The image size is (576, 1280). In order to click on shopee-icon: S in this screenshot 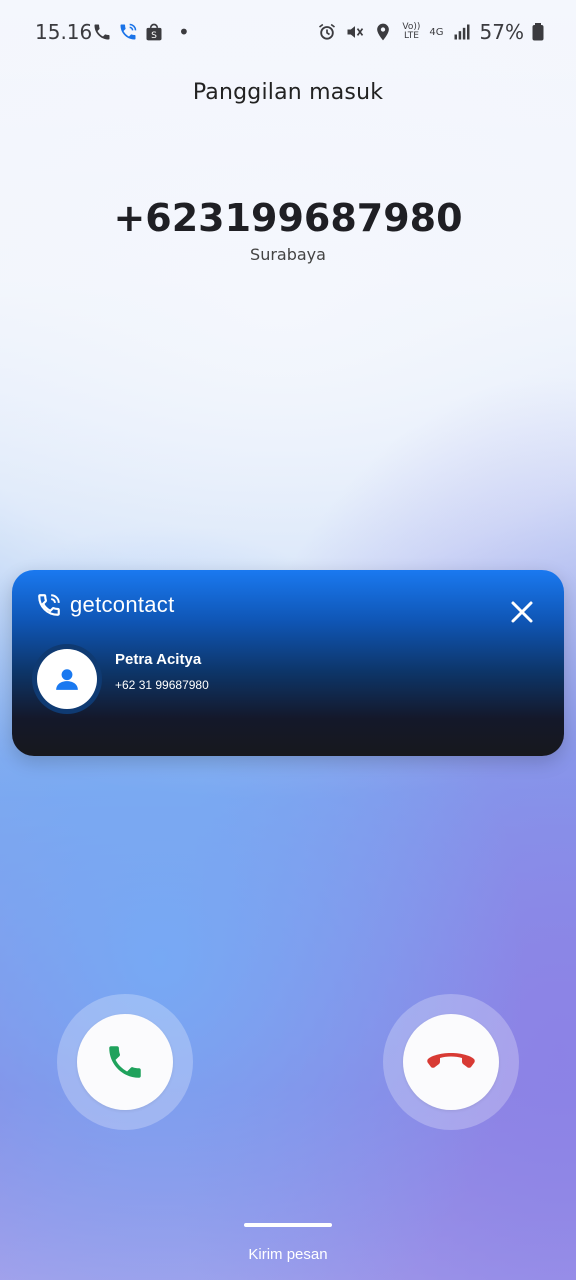, I will do `click(154, 32)`.